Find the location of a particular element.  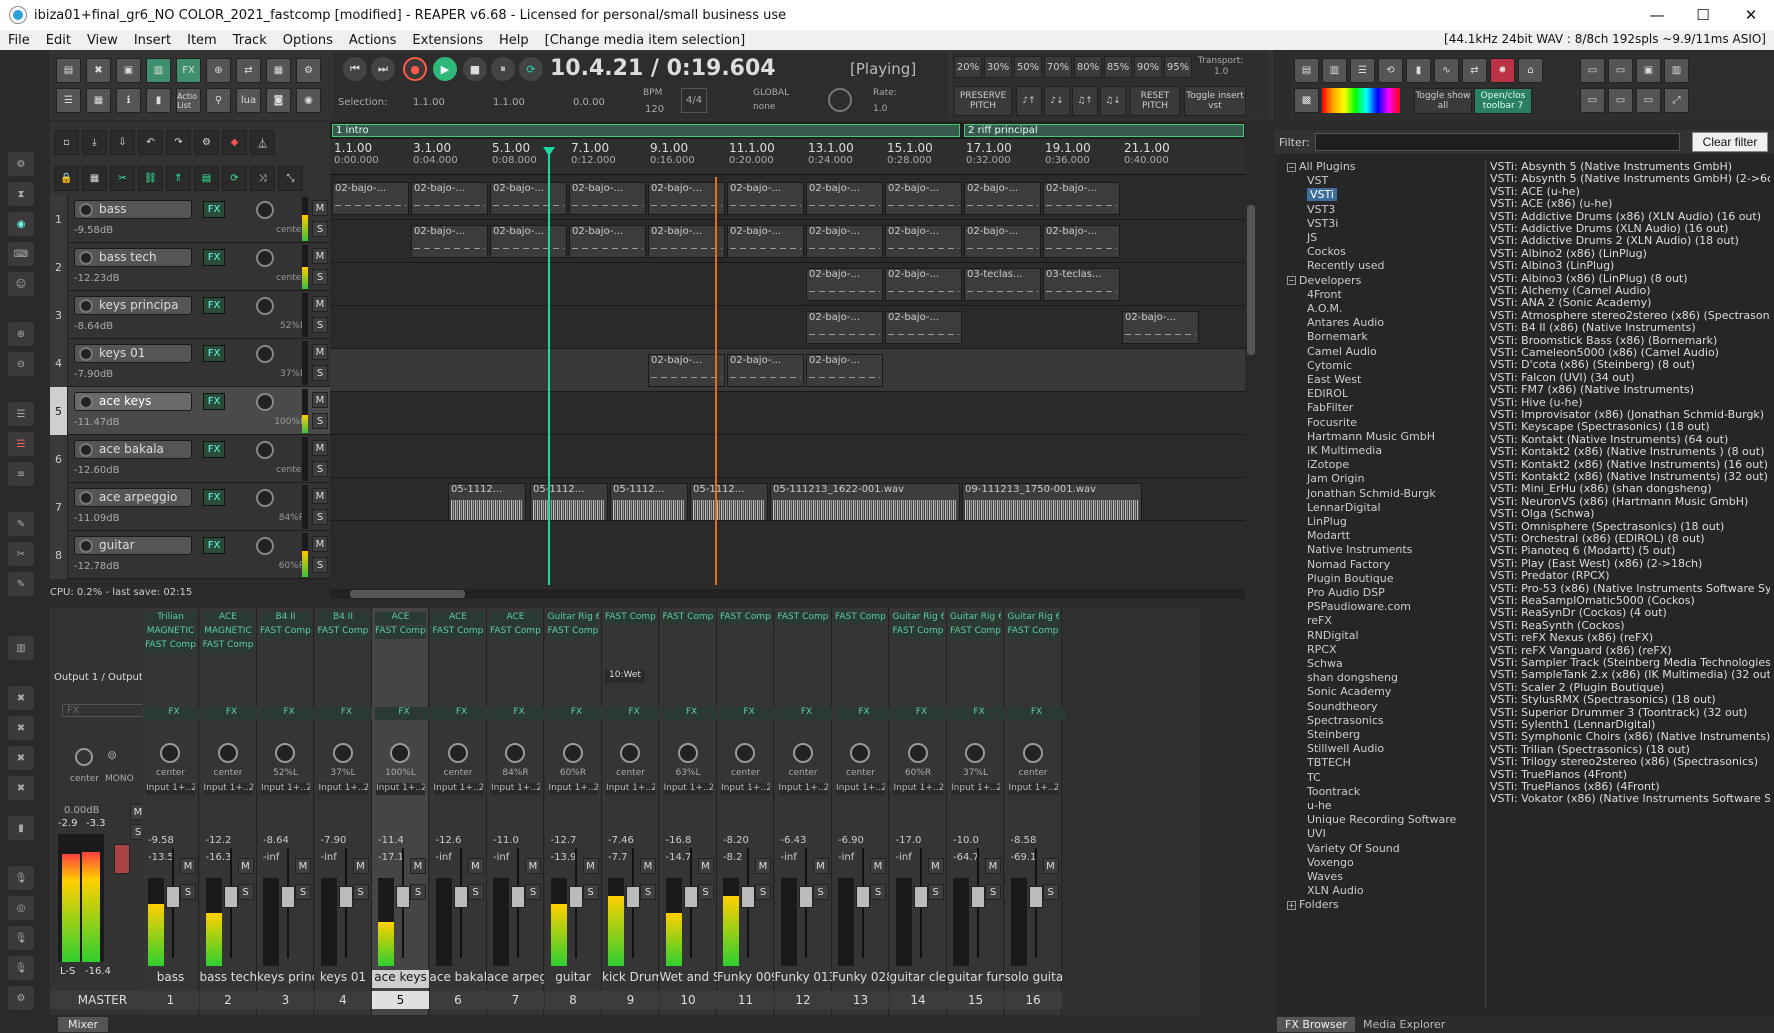

fx-slot: FAST Comp is located at coordinates (170, 646).